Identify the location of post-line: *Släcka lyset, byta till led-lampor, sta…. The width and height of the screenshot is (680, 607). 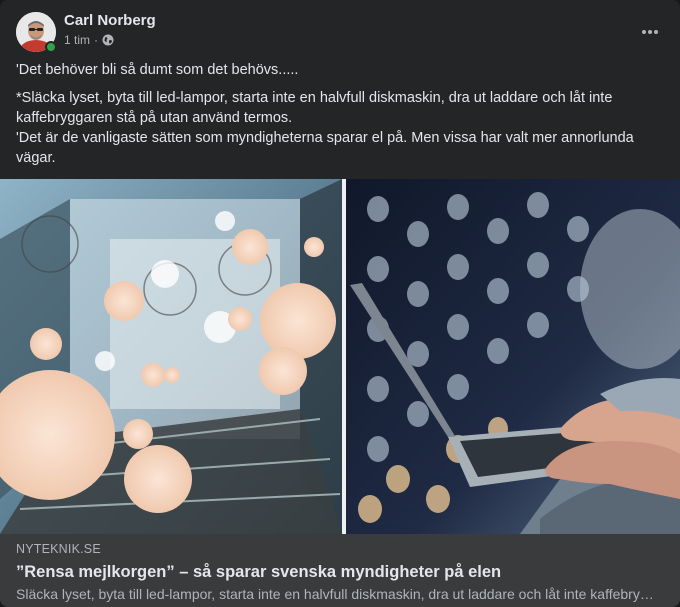
(314, 108).